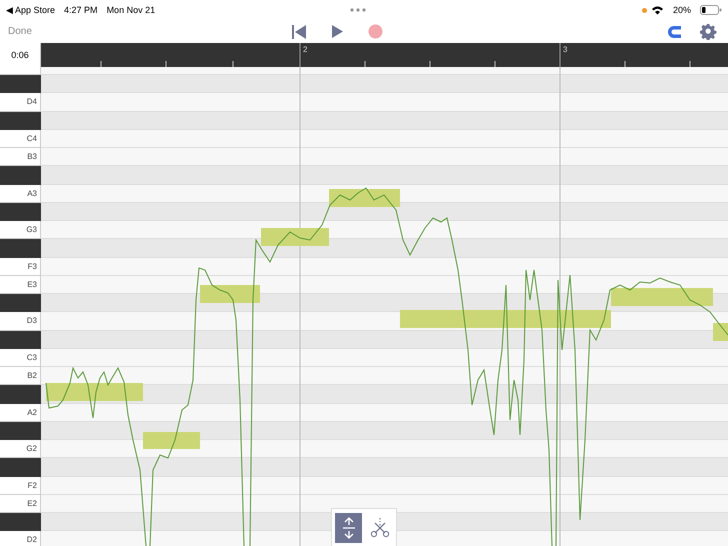 The image size is (728, 546). Describe the element at coordinates (20, 157) in the screenshot. I see `natural-key: B3` at that location.